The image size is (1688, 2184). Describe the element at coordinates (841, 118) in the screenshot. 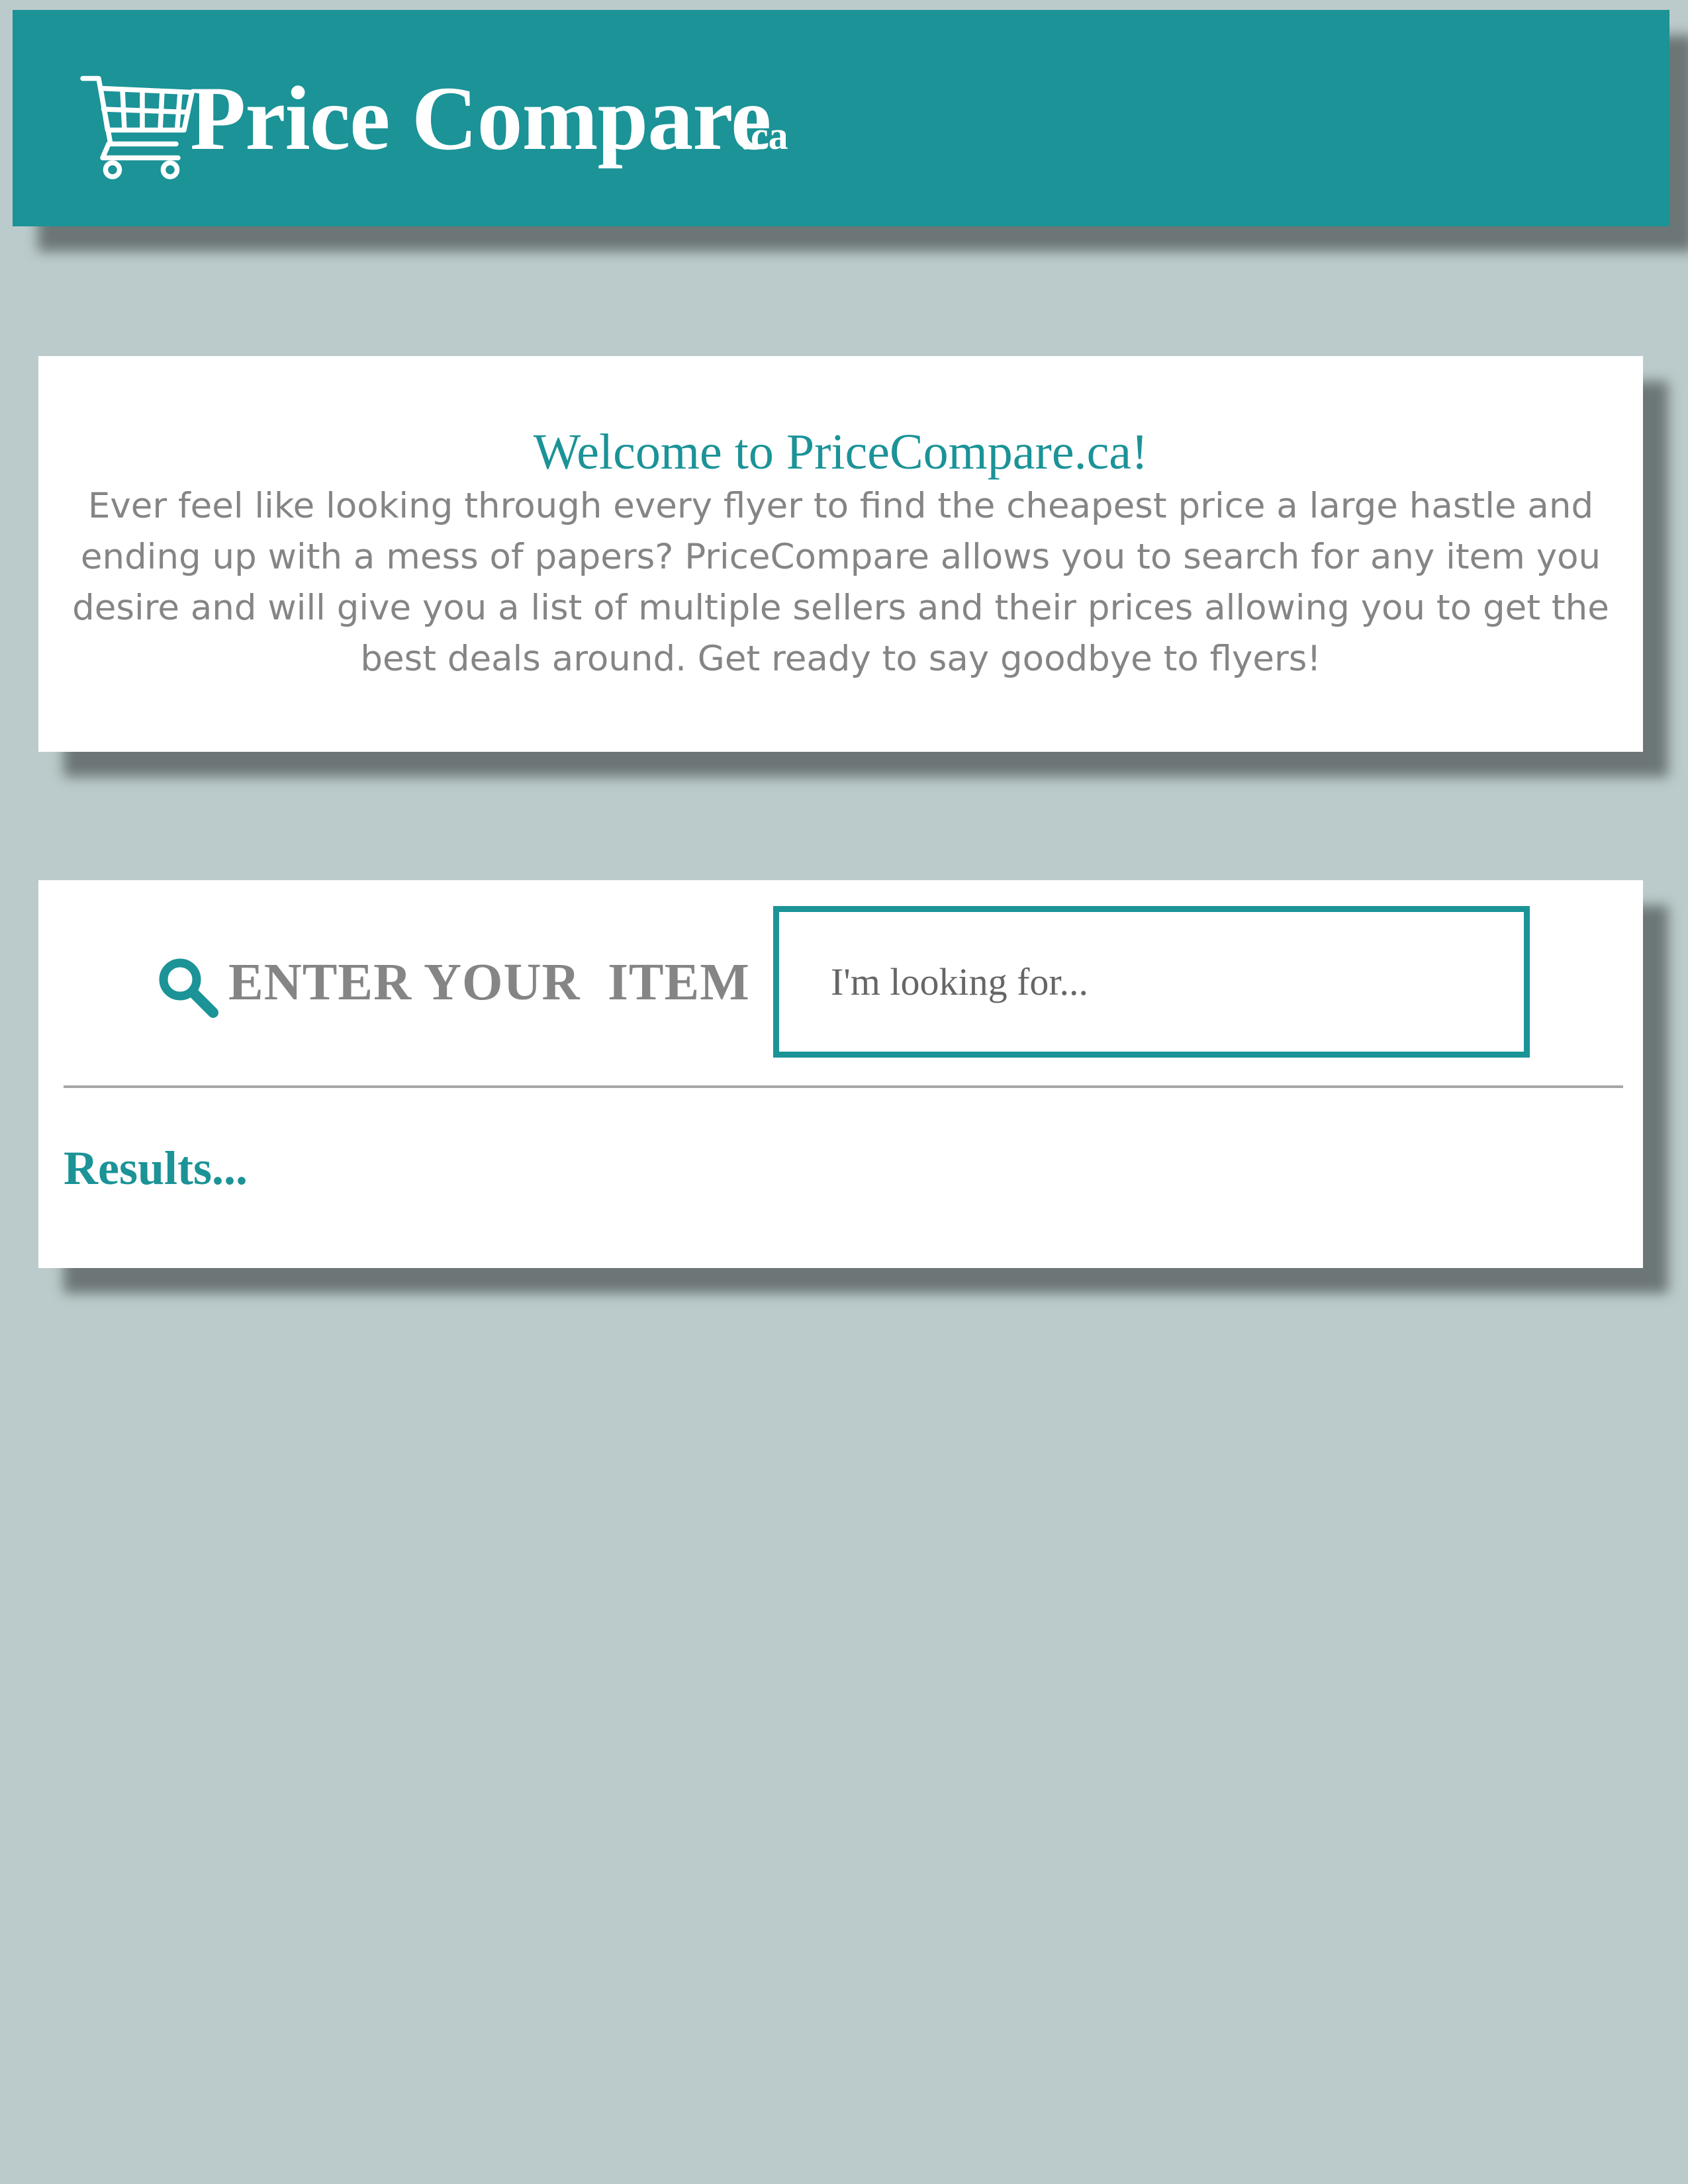

I see `site-header: Price Compare .ca` at that location.